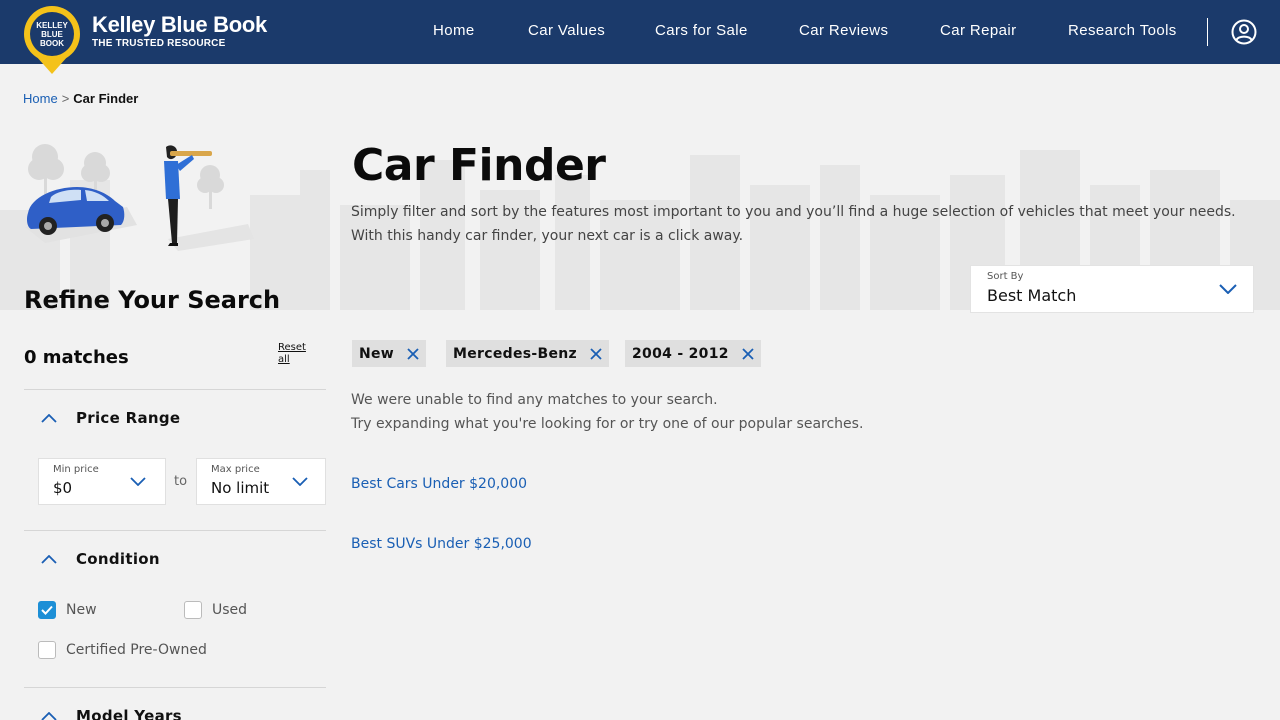  What do you see at coordinates (76, 357) in the screenshot?
I see `match-count: 0 matches` at bounding box center [76, 357].